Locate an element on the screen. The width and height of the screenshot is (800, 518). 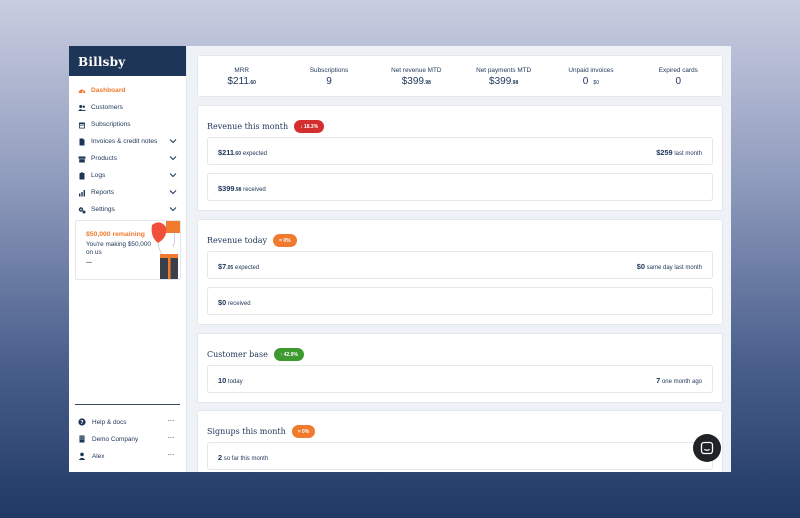
stat-label: Subscriptions is located at coordinates (329, 70).